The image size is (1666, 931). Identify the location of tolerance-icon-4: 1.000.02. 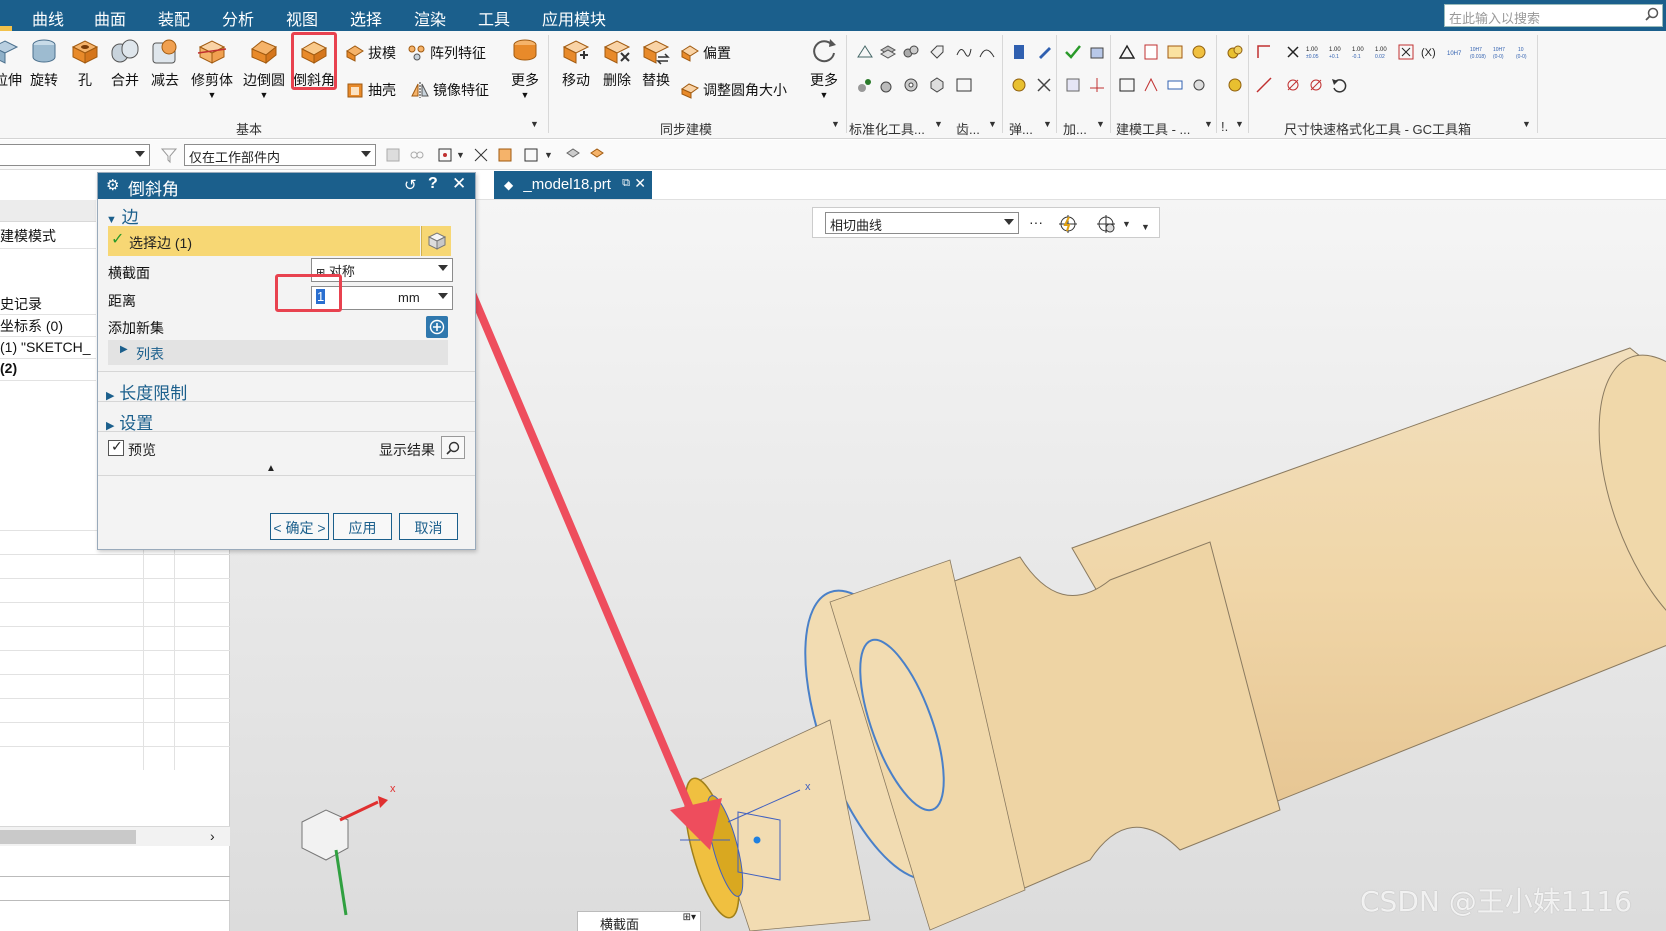
(1383, 52).